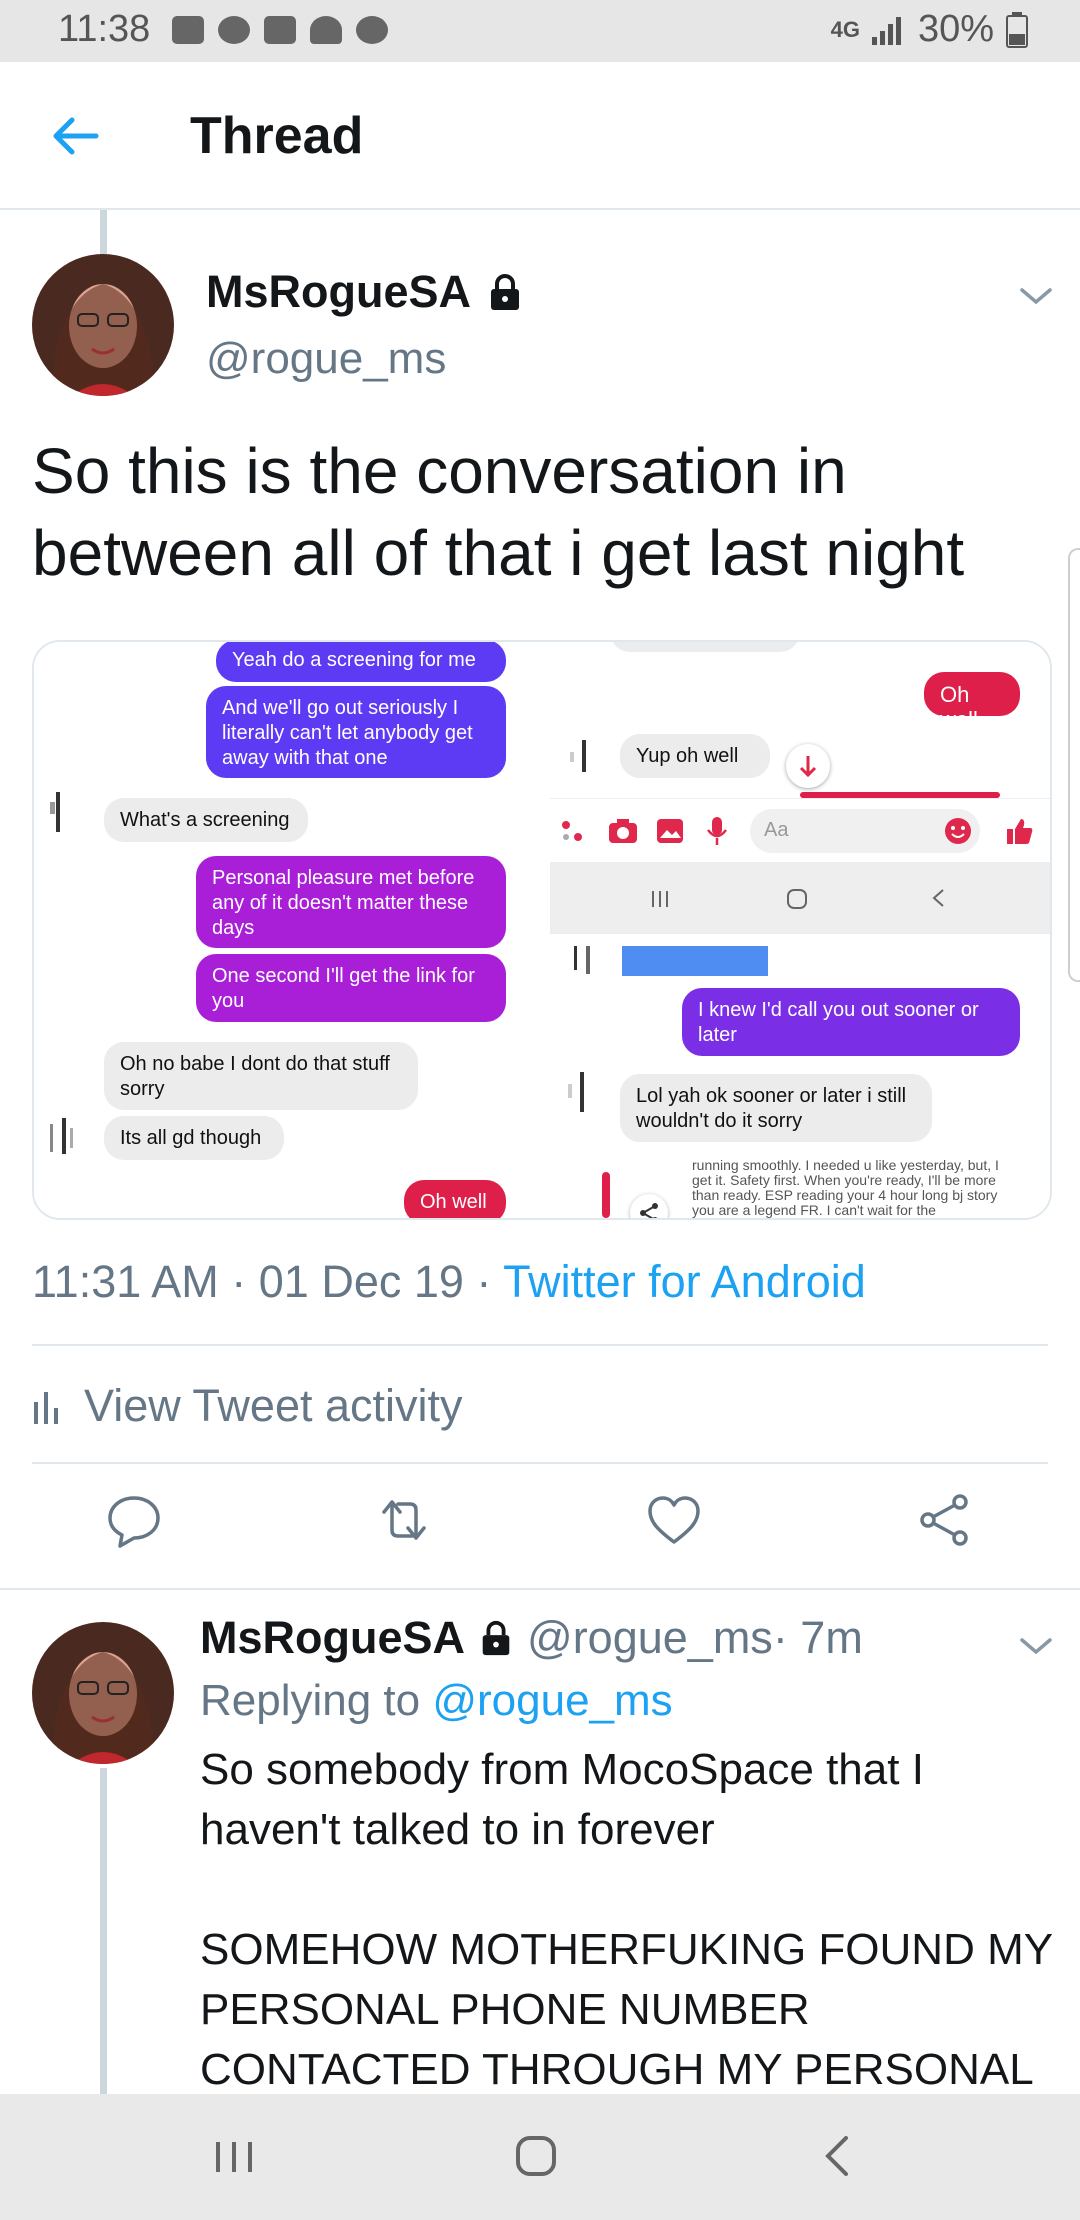 Image resolution: width=1080 pixels, height=2220 pixels. Describe the element at coordinates (800, 940) in the screenshot. I see `media-divider-horizontal` at that location.